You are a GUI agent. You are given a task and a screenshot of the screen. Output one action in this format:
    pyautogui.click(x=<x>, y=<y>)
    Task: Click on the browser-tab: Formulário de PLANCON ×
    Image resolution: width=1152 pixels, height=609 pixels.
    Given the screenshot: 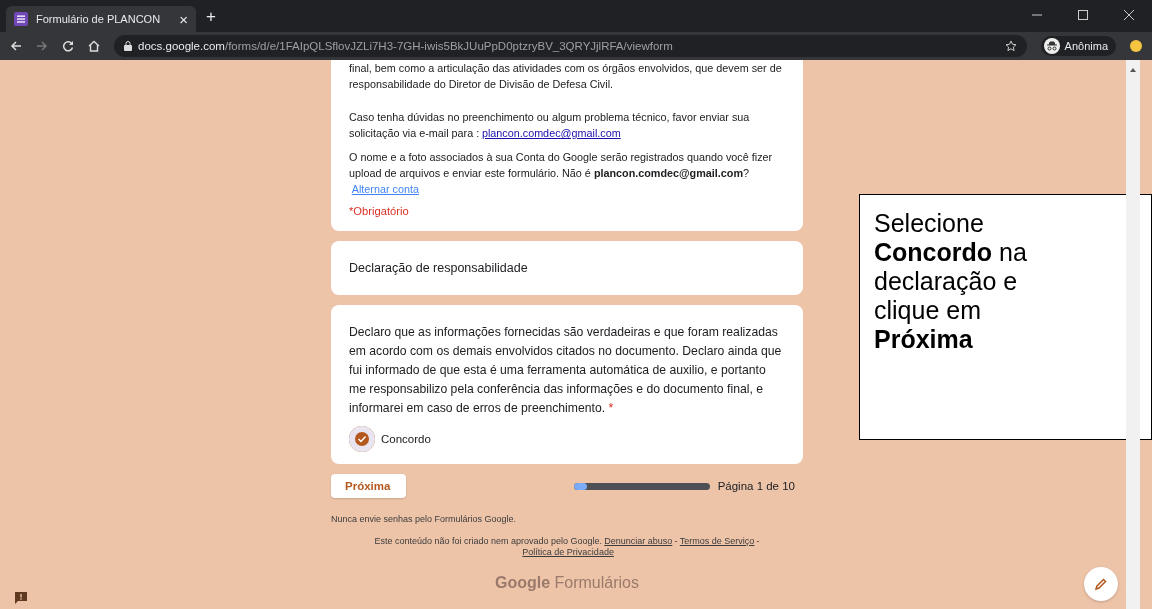 What is the action you would take?
    pyautogui.click(x=101, y=19)
    